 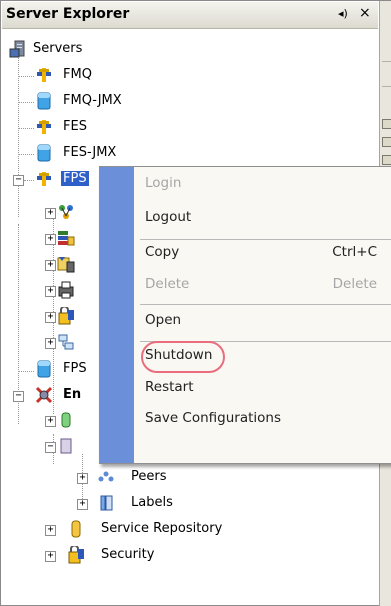 What do you see at coordinates (68, 14) in the screenshot?
I see `panel-title: Server Explorer` at bounding box center [68, 14].